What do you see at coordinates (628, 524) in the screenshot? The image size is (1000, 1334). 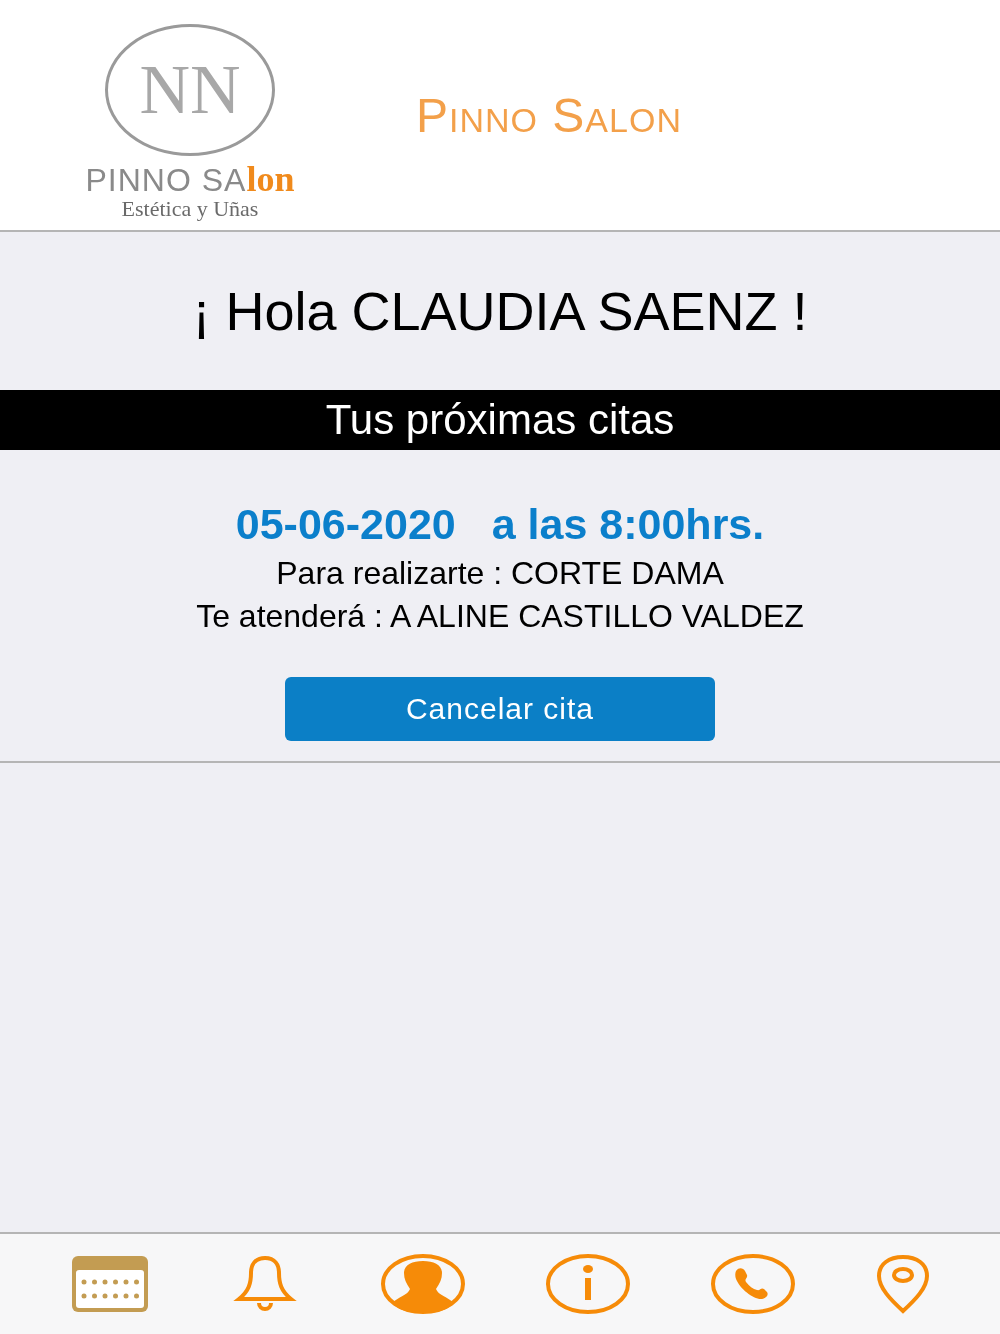 I see `appointment-time: a las 8:00hrs.` at bounding box center [628, 524].